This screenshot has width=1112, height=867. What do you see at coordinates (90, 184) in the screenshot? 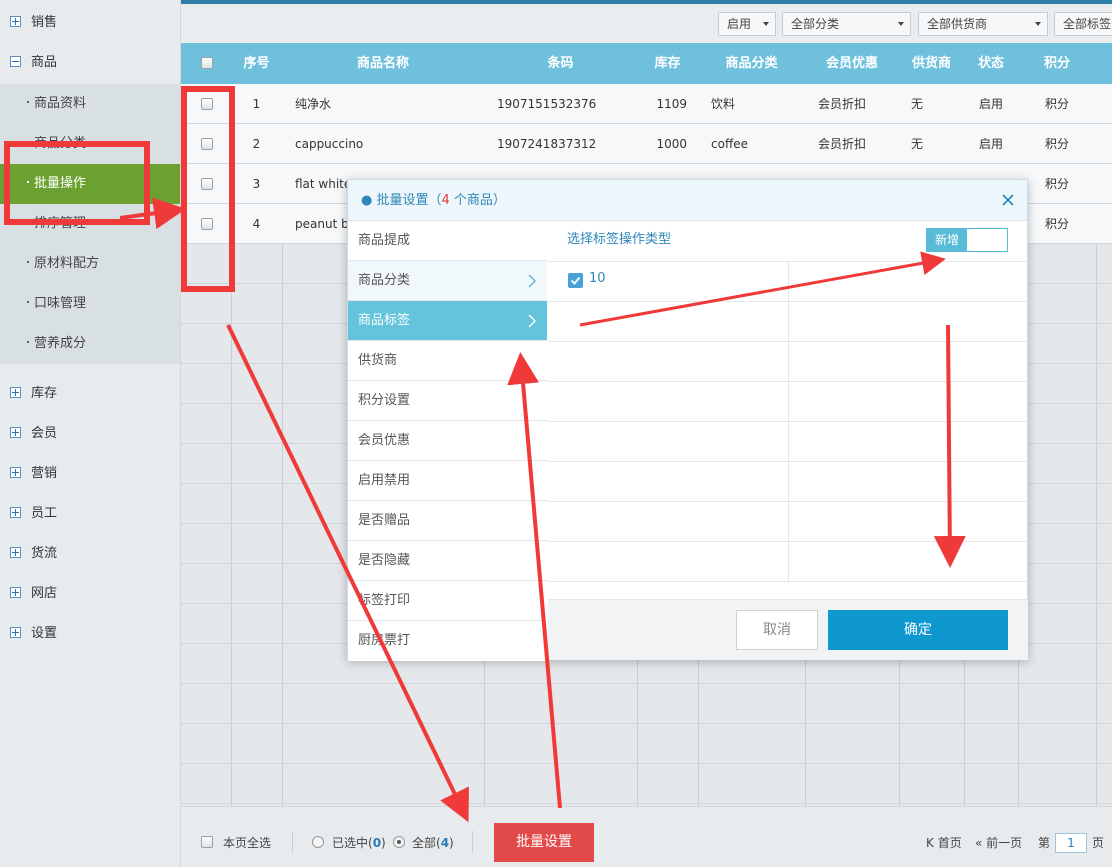
I see `sidebar-item-batch-operation: 批量操作` at bounding box center [90, 184].